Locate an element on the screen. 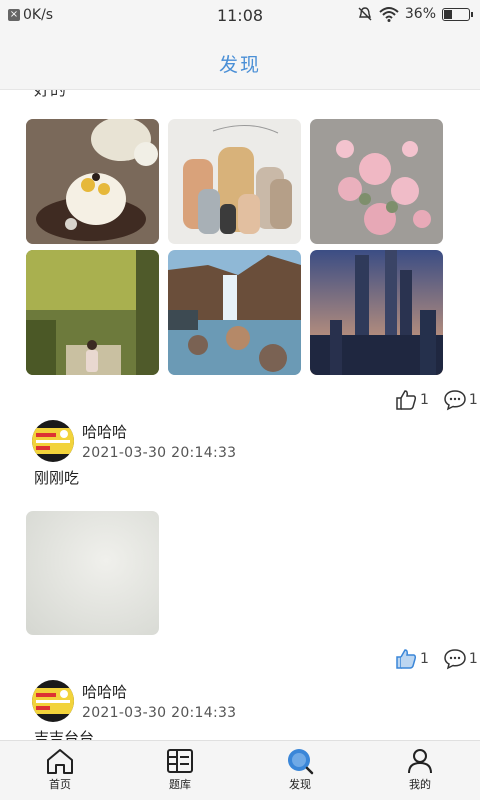  post-text-partial: 好的 is located at coordinates (50, 95).